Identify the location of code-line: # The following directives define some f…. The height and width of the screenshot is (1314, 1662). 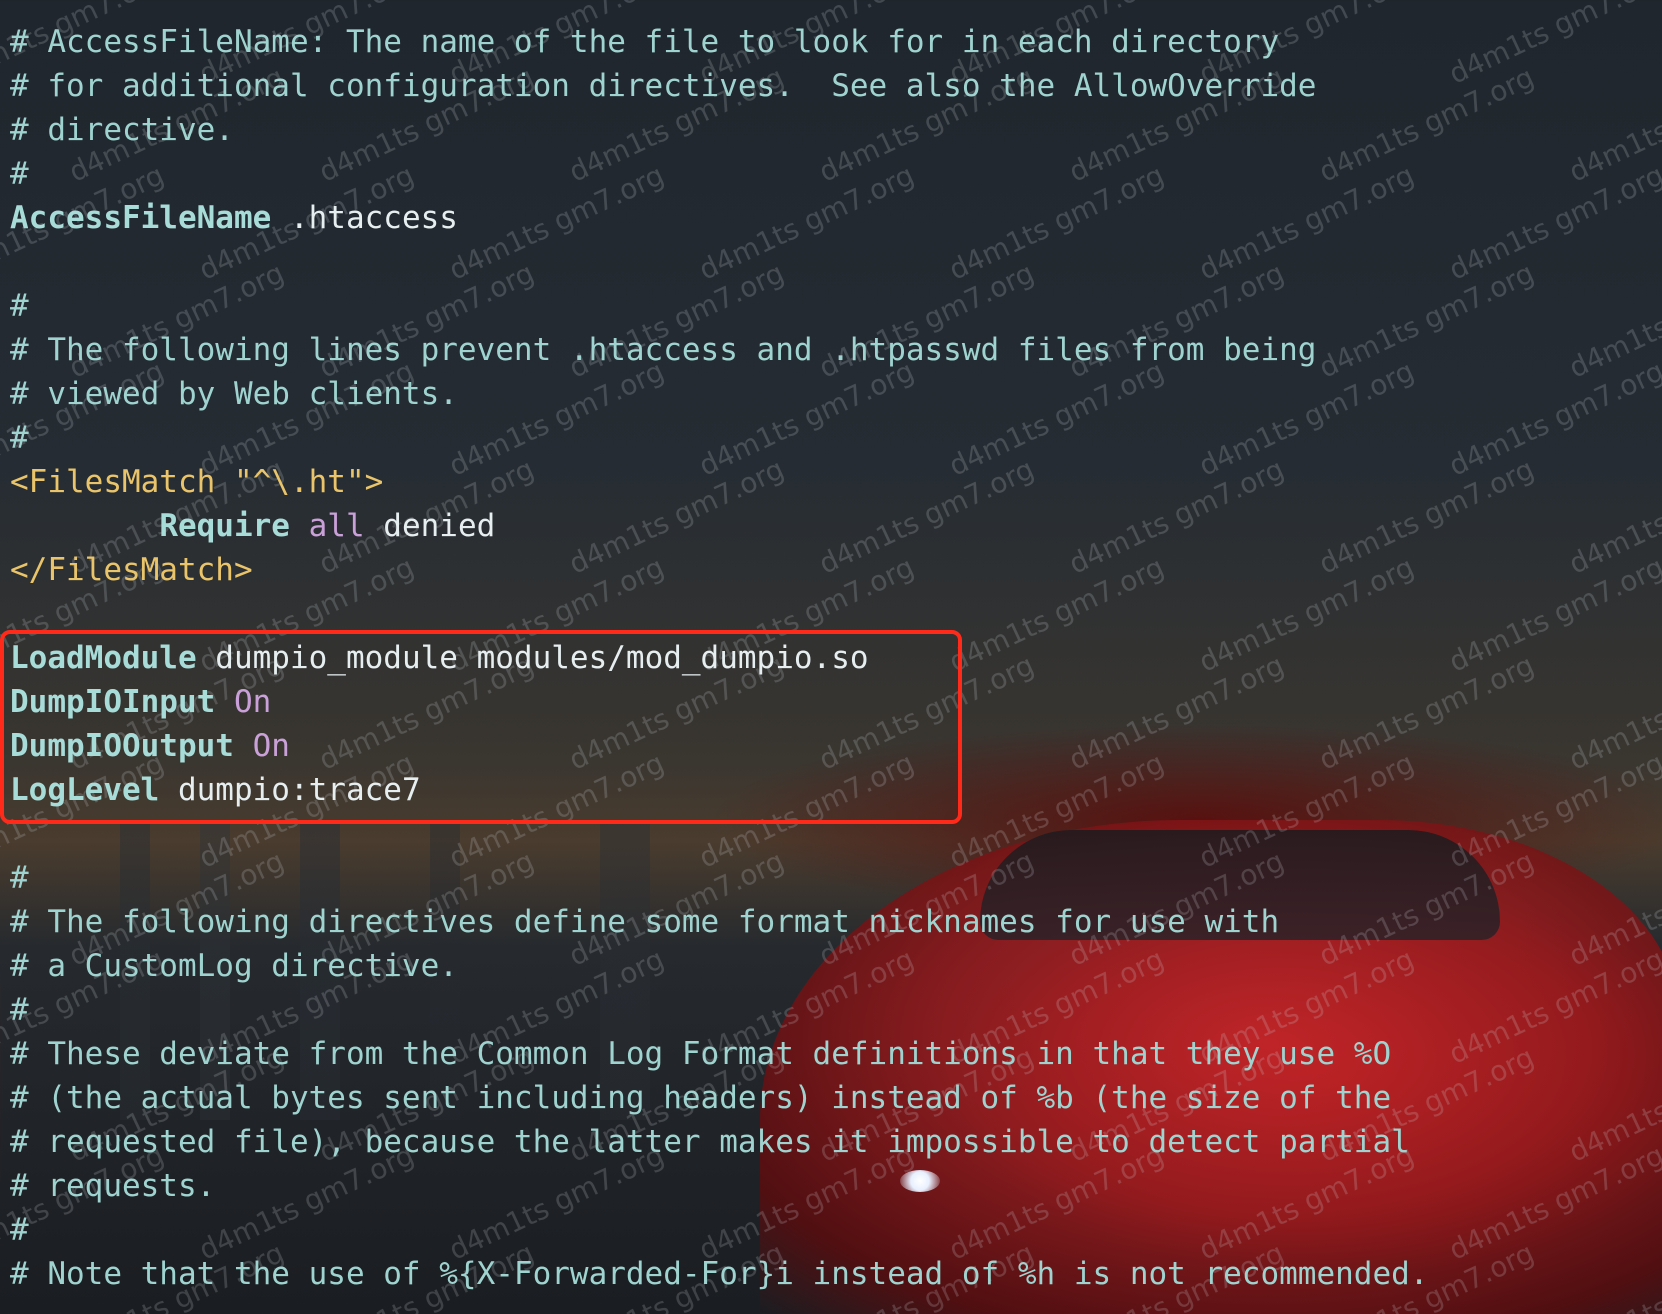
(830, 922).